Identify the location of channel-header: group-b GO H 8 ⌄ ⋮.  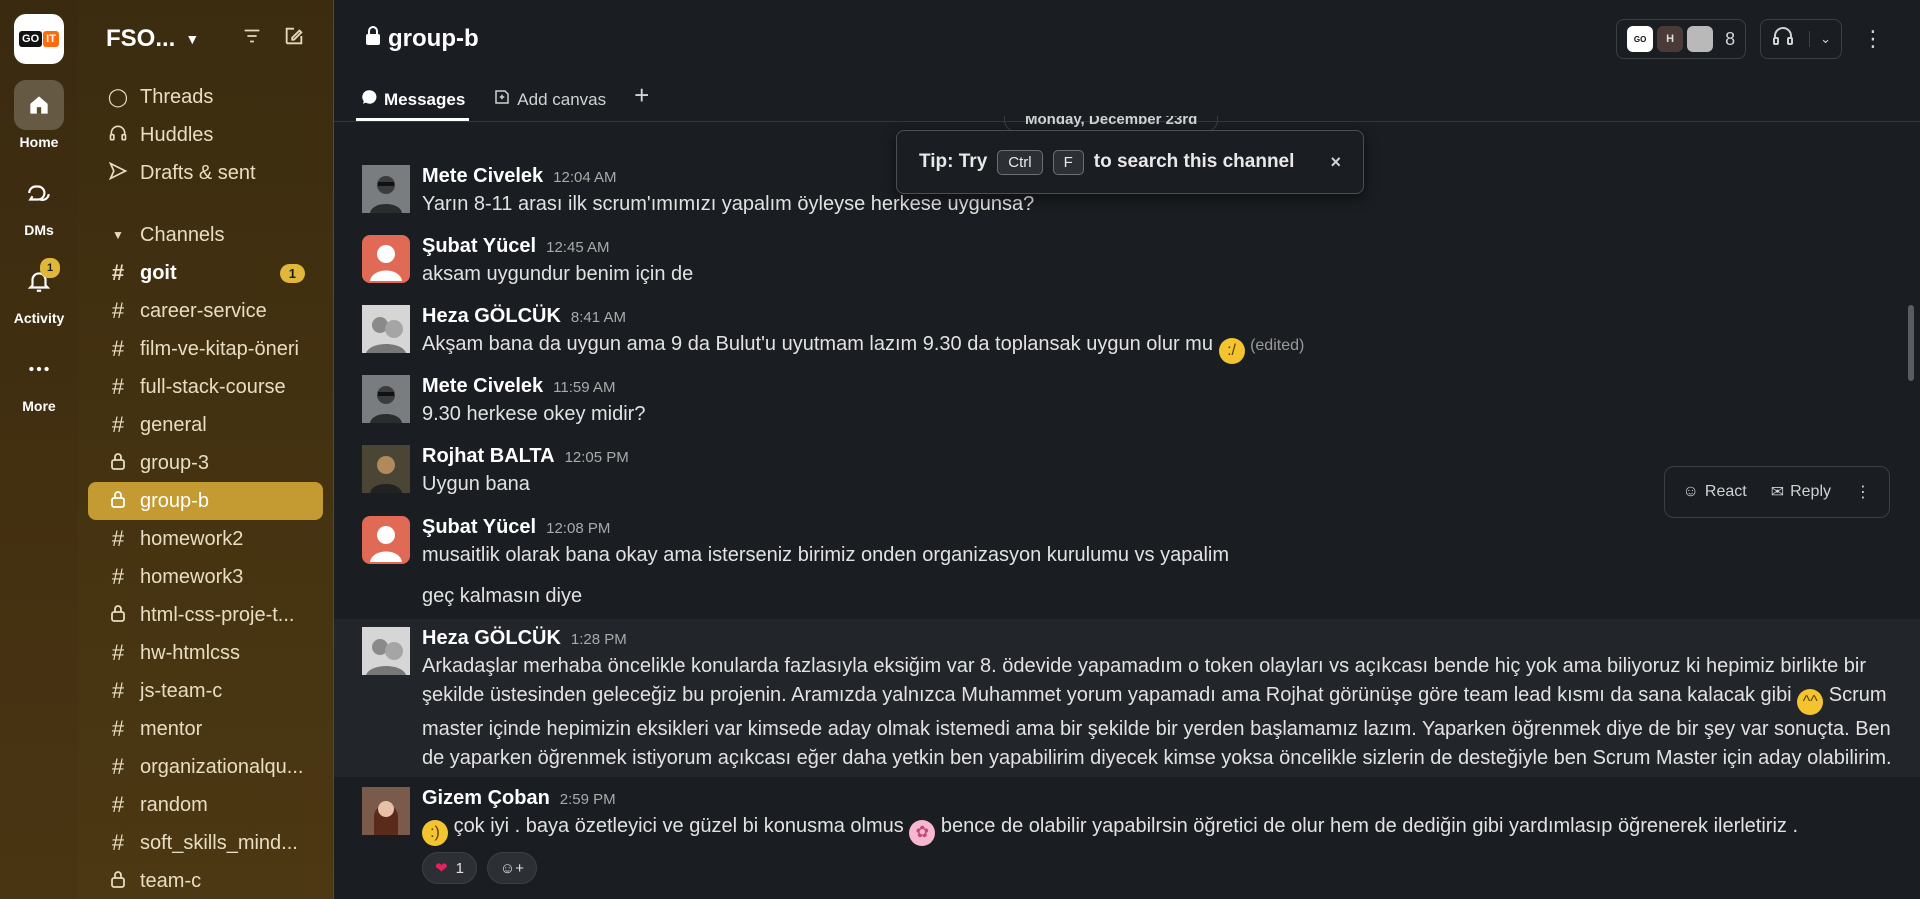
(1127, 39).